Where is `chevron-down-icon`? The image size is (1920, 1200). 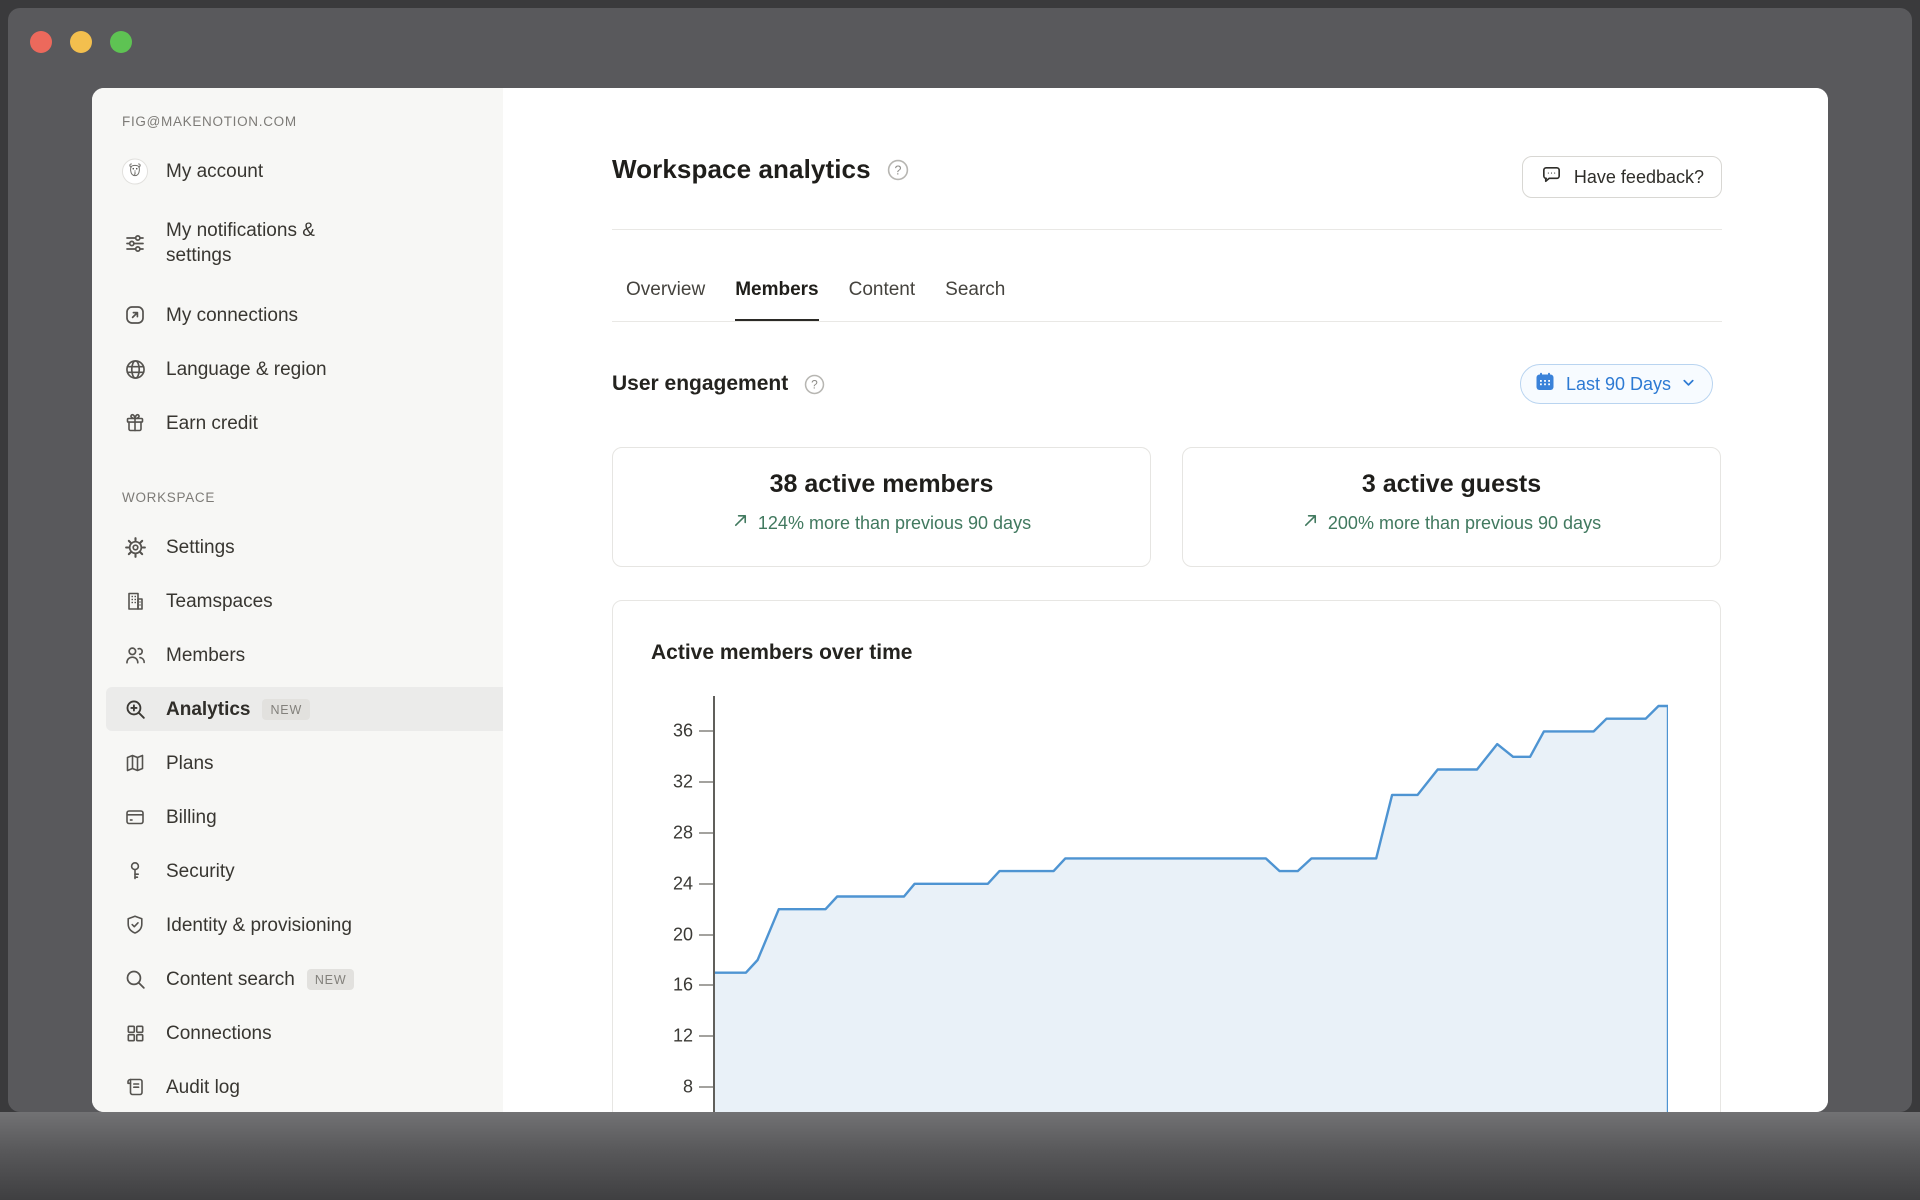 chevron-down-icon is located at coordinates (1688, 384).